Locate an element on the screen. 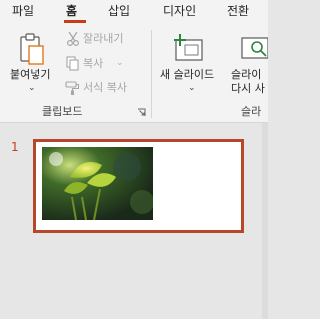 The image size is (320, 319). copy-icon is located at coordinates (72, 63).